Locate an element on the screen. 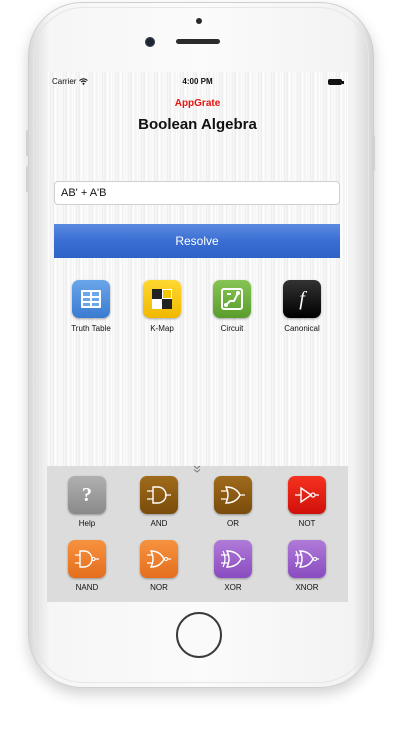  gates-panel: ? Help AND OR NOT NAND NOR XOR XNOR is located at coordinates (197, 533).